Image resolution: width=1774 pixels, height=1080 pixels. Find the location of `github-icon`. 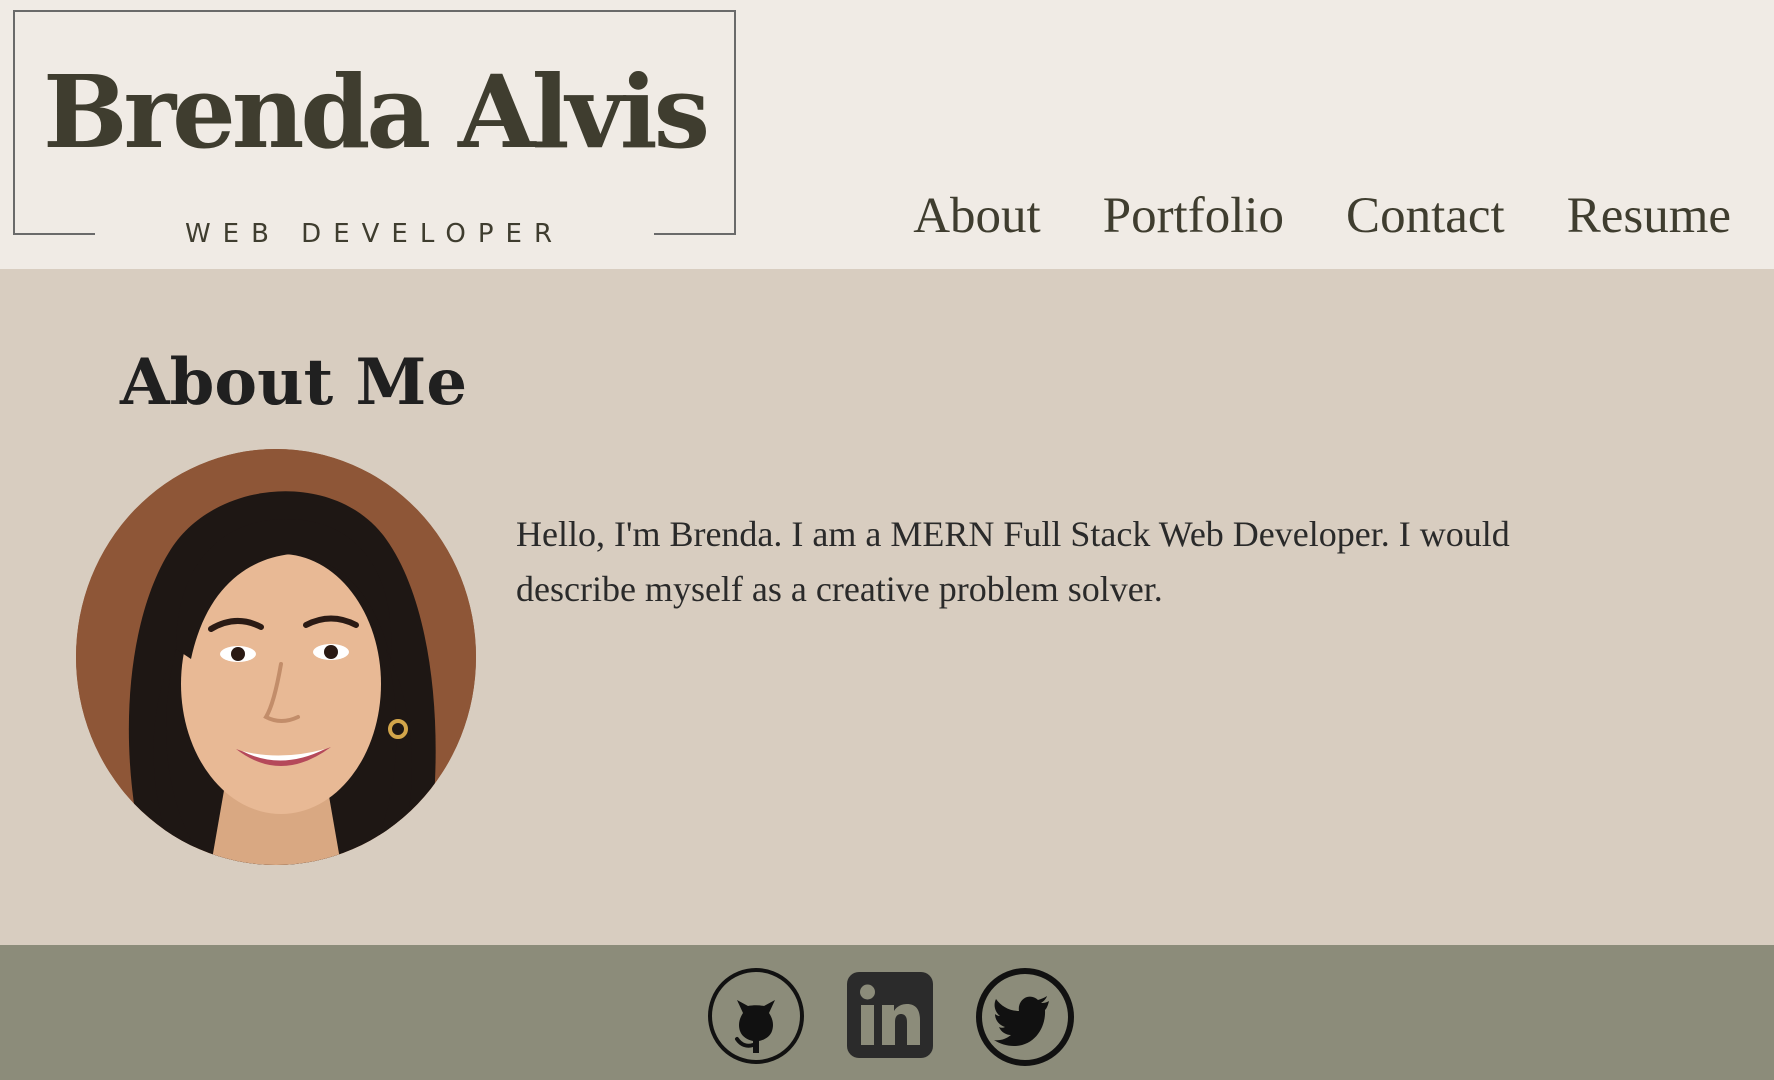

github-icon is located at coordinates (756, 1016).